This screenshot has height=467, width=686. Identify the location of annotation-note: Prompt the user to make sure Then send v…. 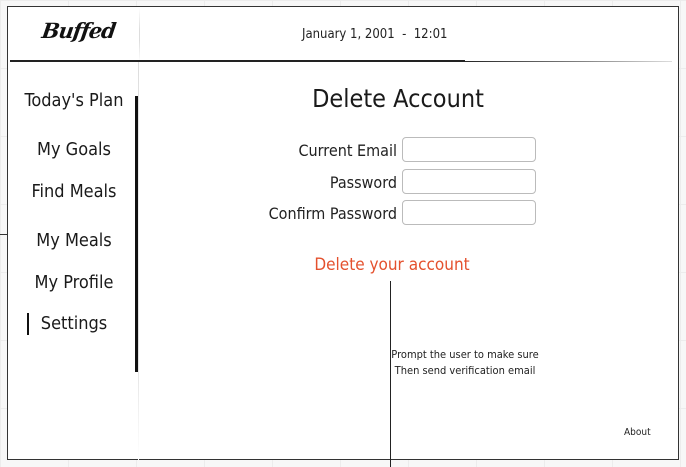
(465, 363).